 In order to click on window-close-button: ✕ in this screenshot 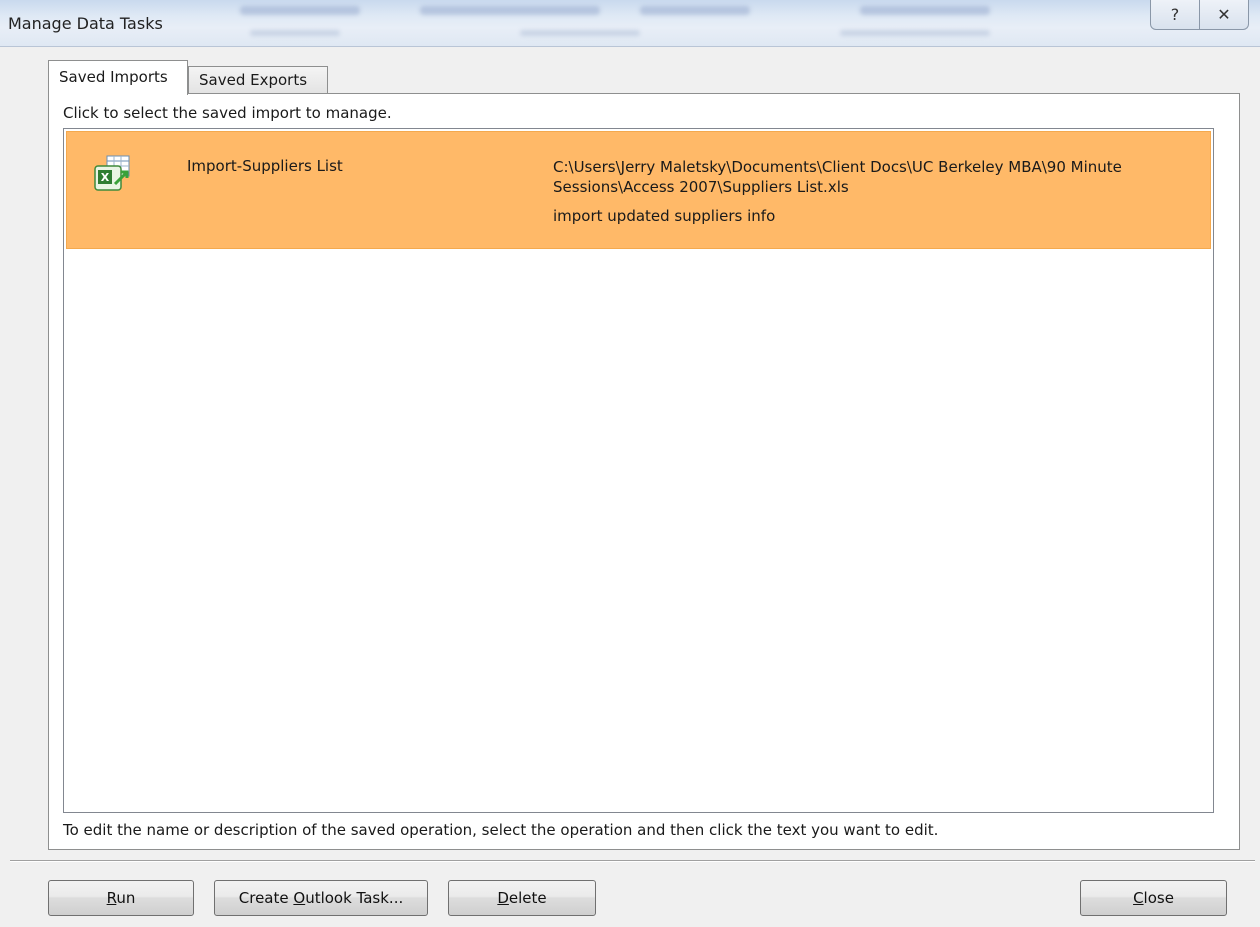, I will do `click(1224, 15)`.